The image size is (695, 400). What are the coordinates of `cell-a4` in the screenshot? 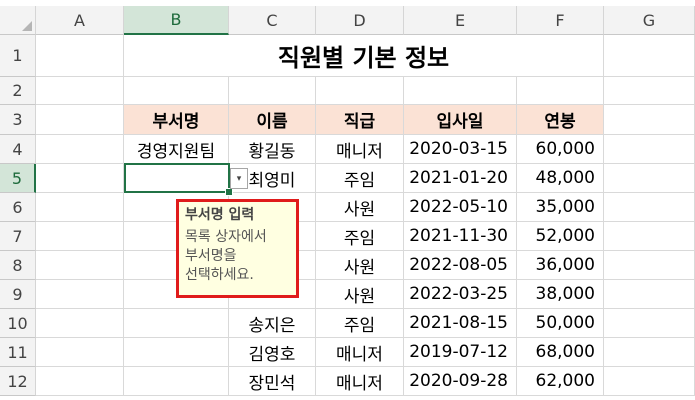 It's located at (80, 149).